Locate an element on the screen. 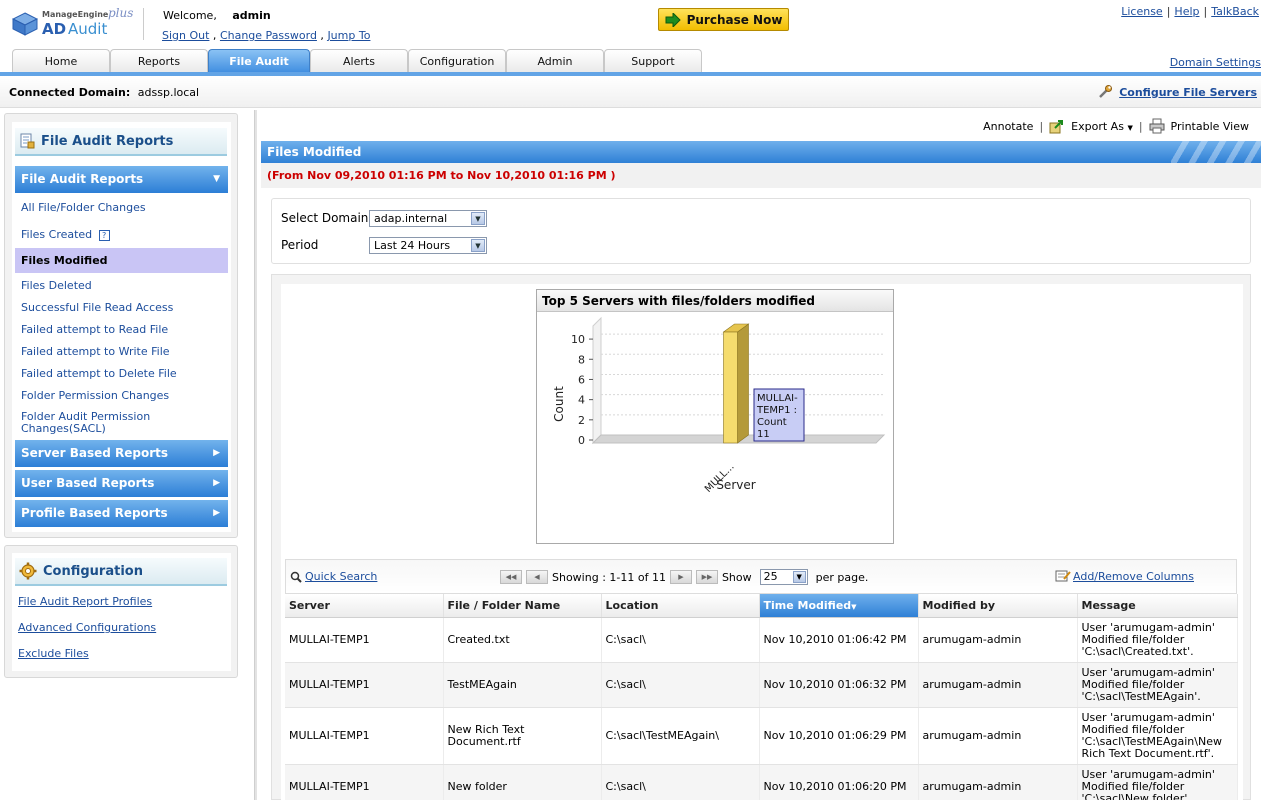 The image size is (1261, 800). previous-page-icon: ◀ is located at coordinates (537, 577).